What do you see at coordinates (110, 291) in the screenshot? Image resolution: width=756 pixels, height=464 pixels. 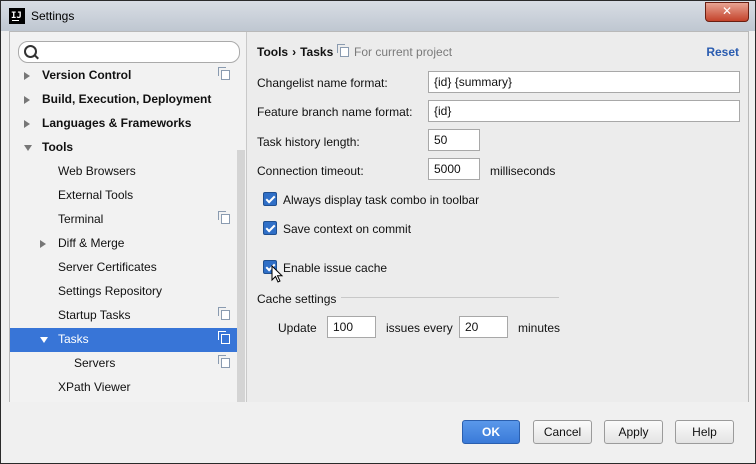 I see `sidebar-item-label: Settings Repository` at bounding box center [110, 291].